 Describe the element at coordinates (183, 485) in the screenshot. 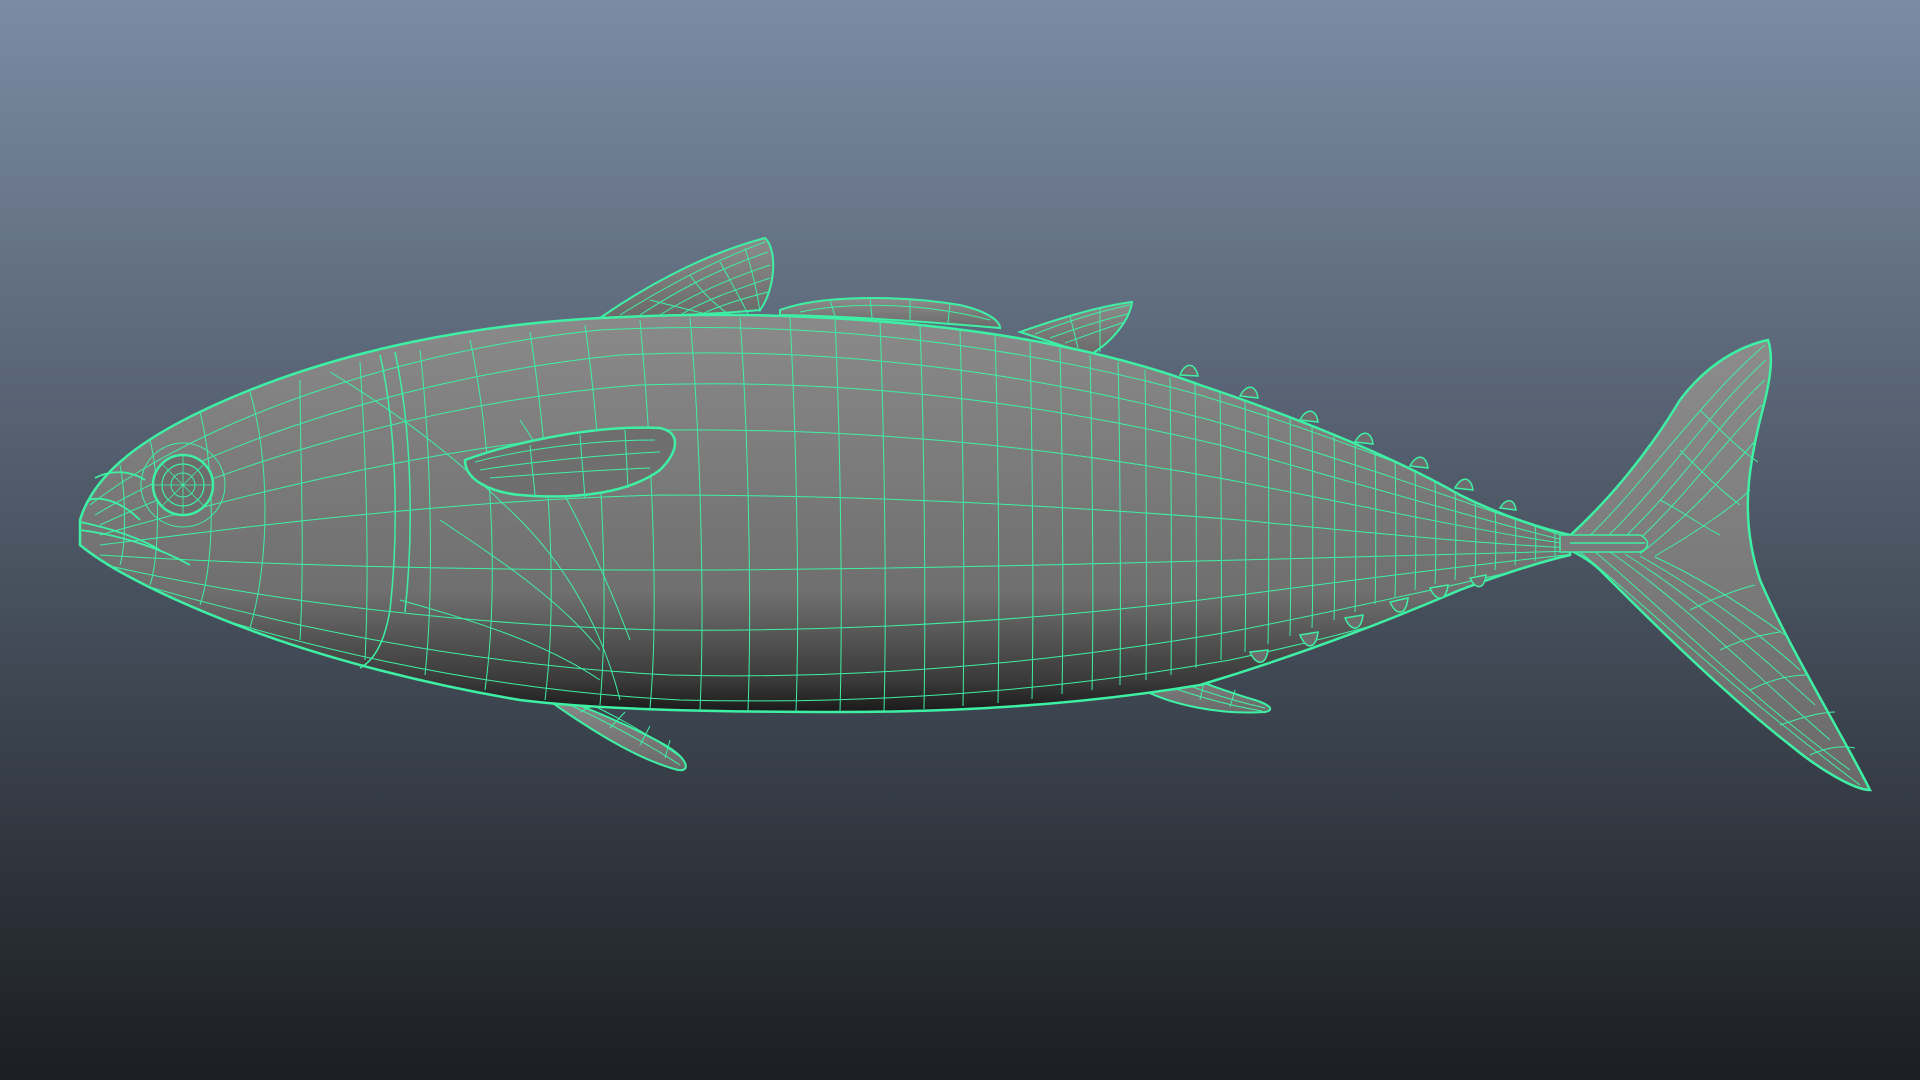

I see `eye` at that location.